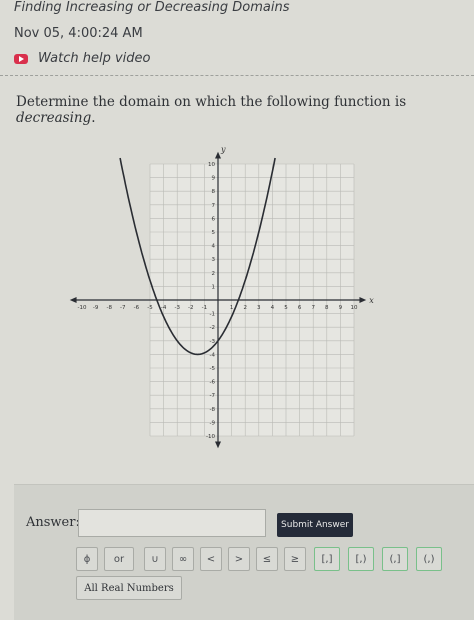 Image resolution: width=474 pixels, height=620 pixels. What do you see at coordinates (213, 383) in the screenshot?
I see `y-tick-label: -6` at bounding box center [213, 383].